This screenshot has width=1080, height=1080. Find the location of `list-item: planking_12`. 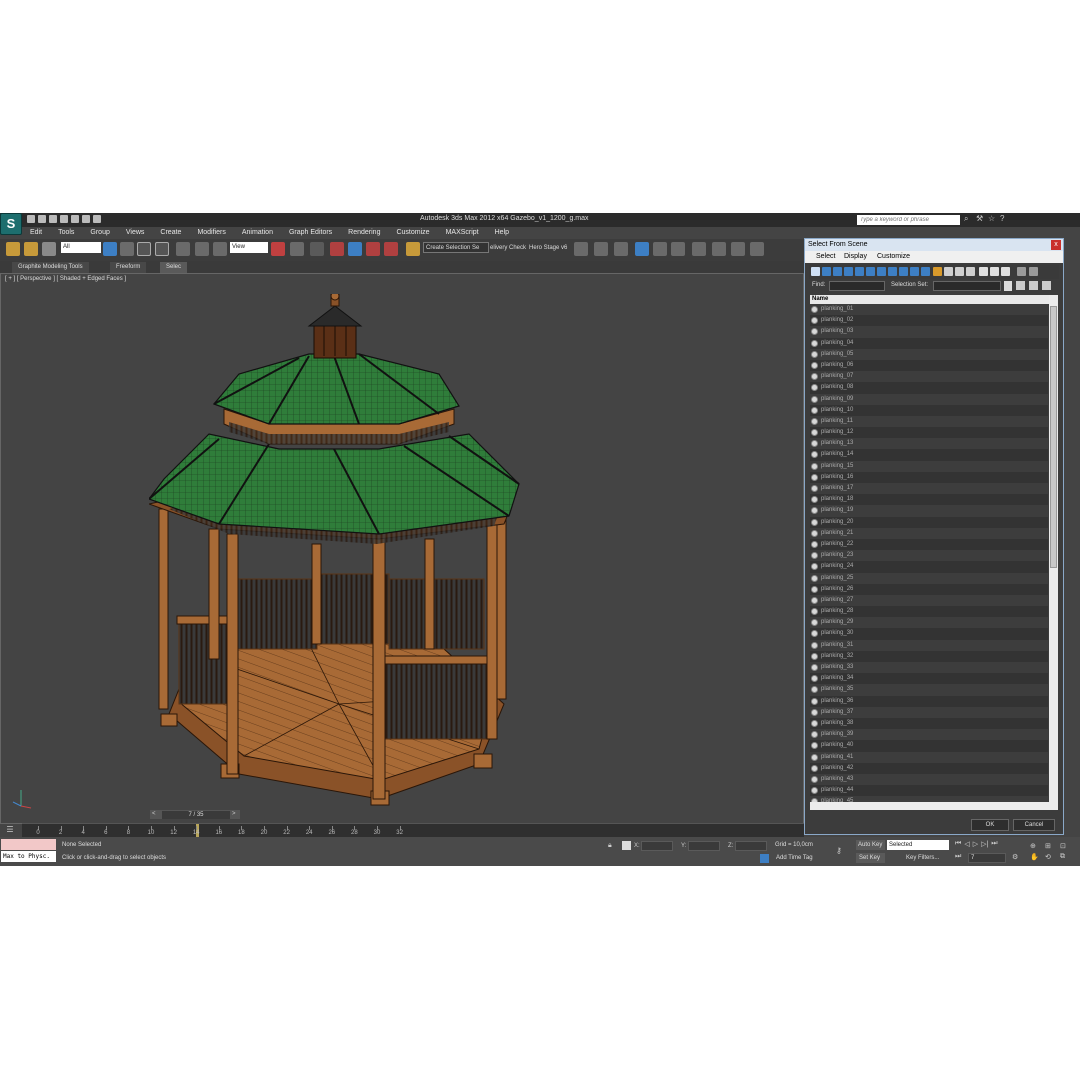

list-item: planking_12 is located at coordinates (929, 432).